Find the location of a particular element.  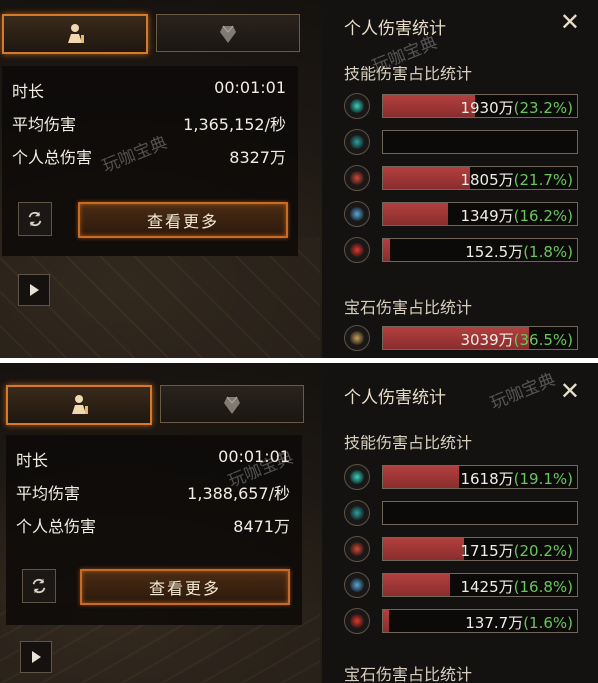

damage-bar: 1715万(20.2%) is located at coordinates (480, 549).